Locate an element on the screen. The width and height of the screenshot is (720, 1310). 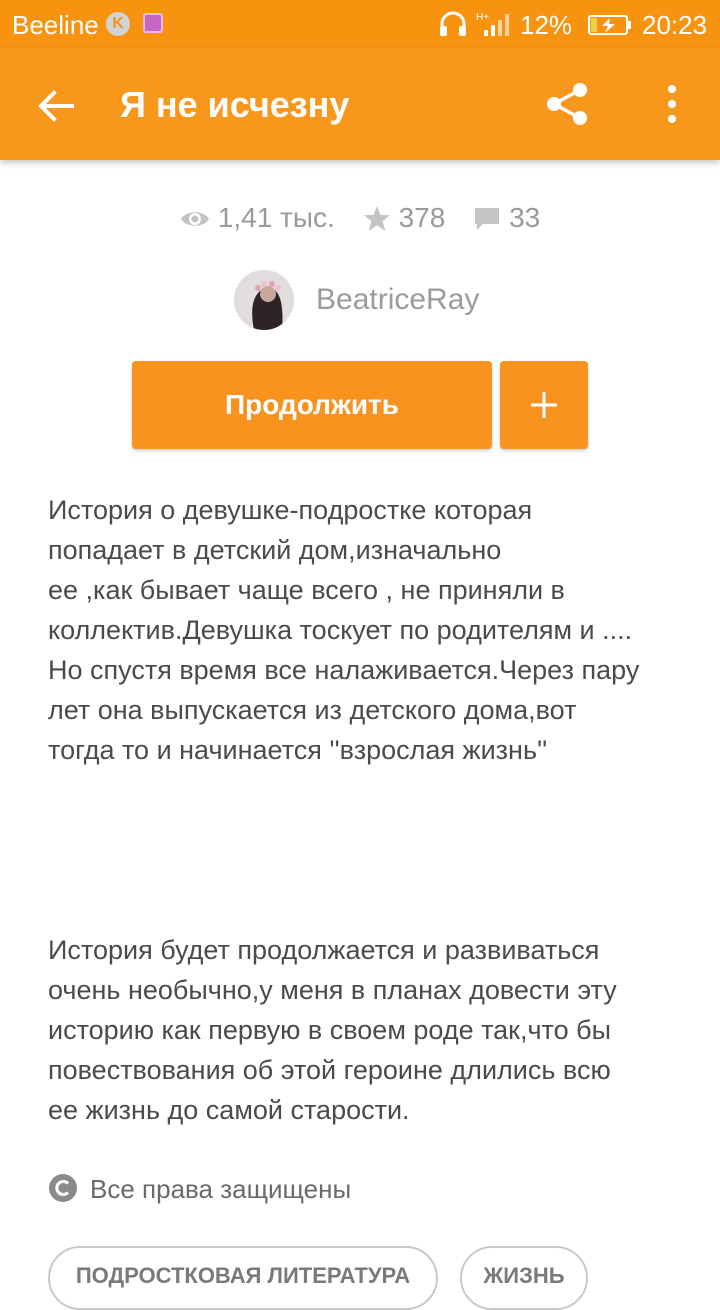
description-line: История о девушке-подростке которая is located at coordinates (290, 510).